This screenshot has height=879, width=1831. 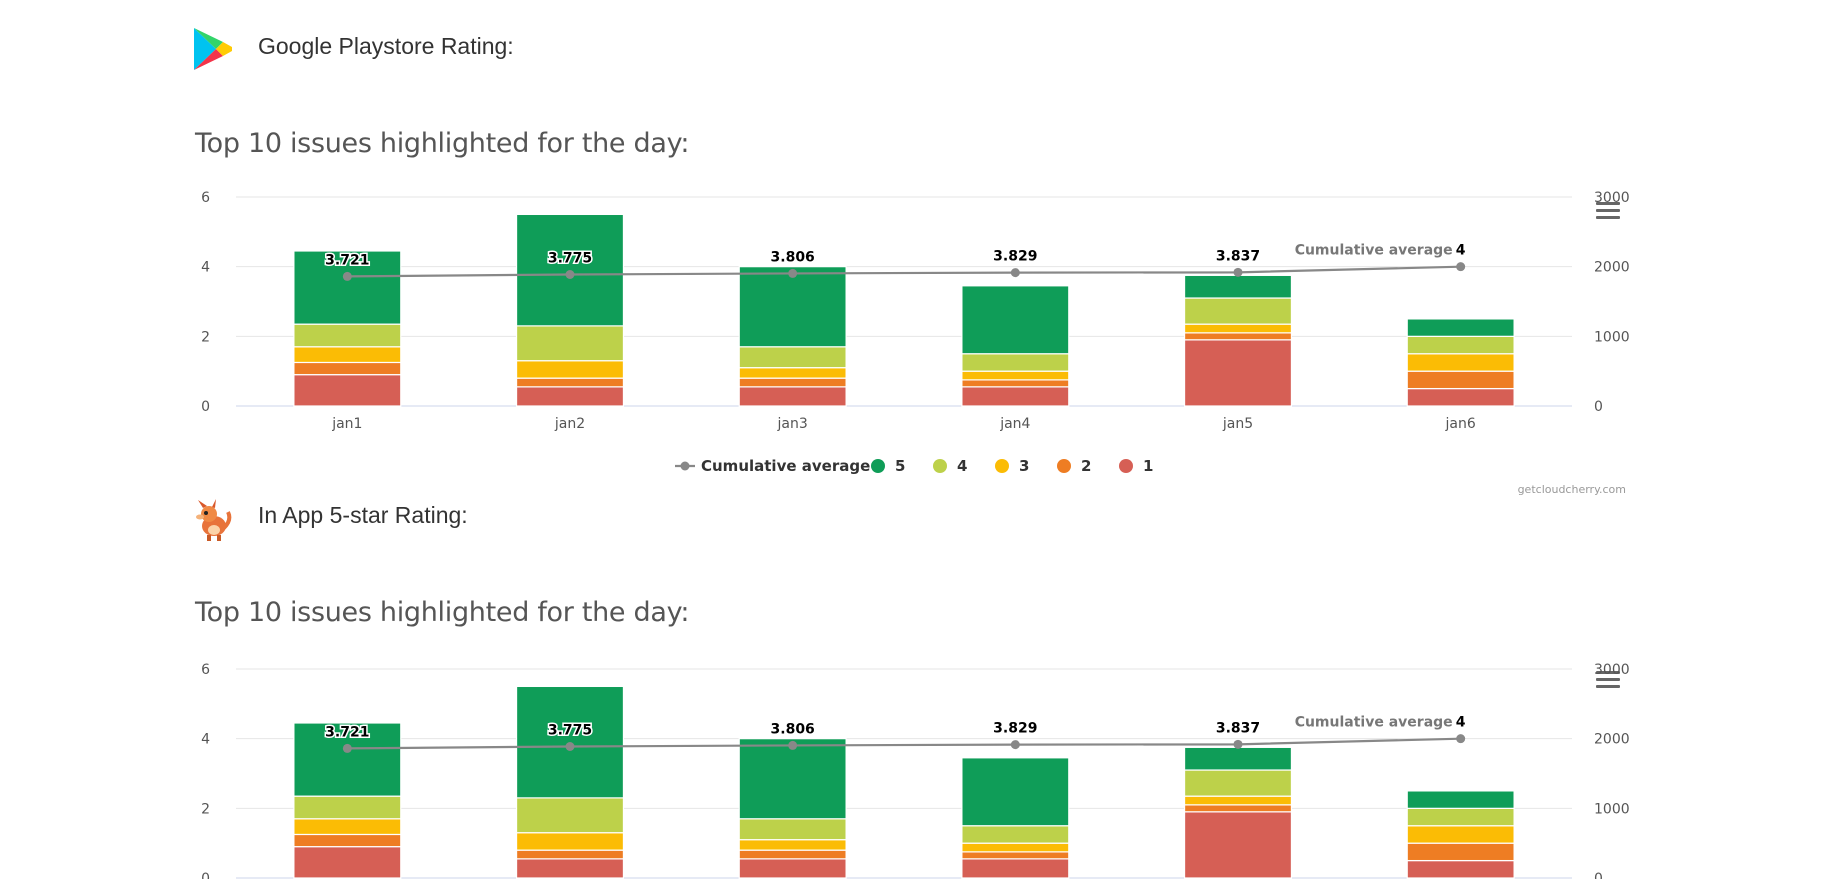 What do you see at coordinates (205, 670) in the screenshot?
I see `y-tick-label: 6` at bounding box center [205, 670].